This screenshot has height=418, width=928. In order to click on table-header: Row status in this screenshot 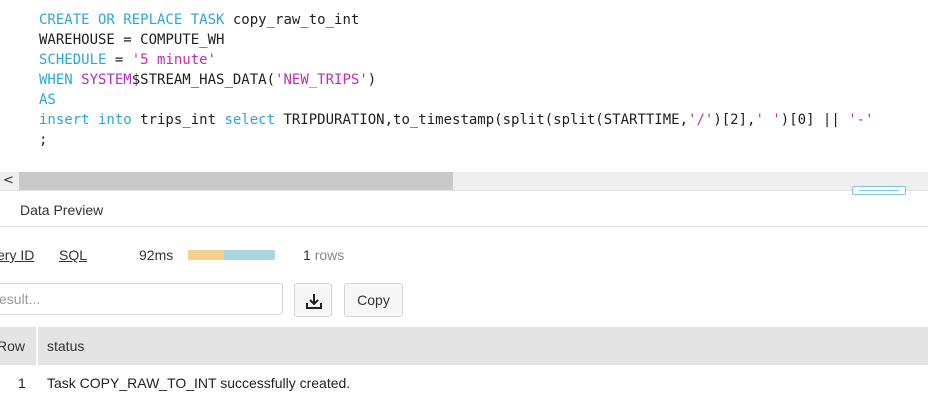, I will do `click(464, 346)`.